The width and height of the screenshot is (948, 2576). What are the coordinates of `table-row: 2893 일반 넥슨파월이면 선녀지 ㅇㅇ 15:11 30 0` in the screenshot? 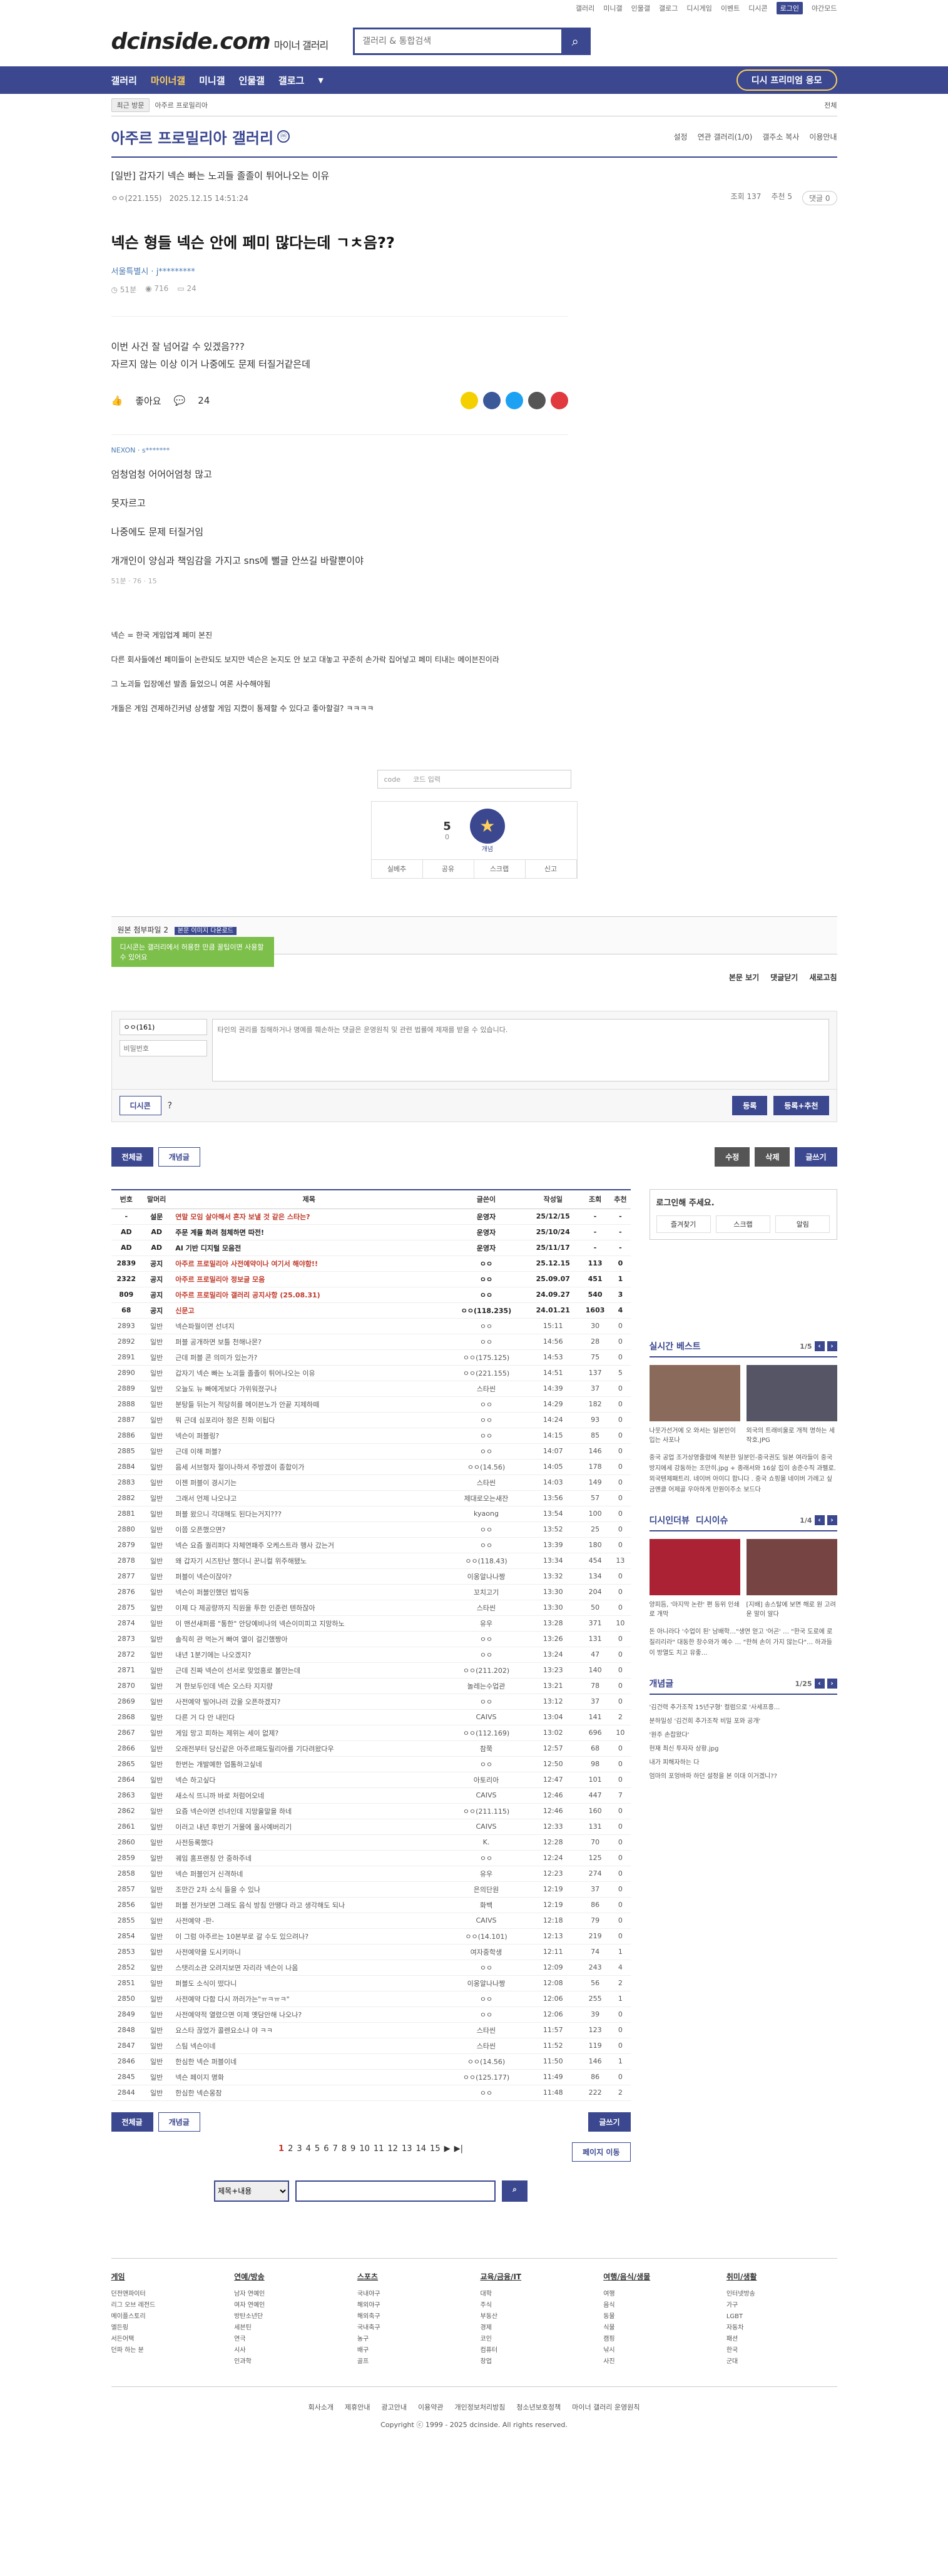 It's located at (371, 1326).